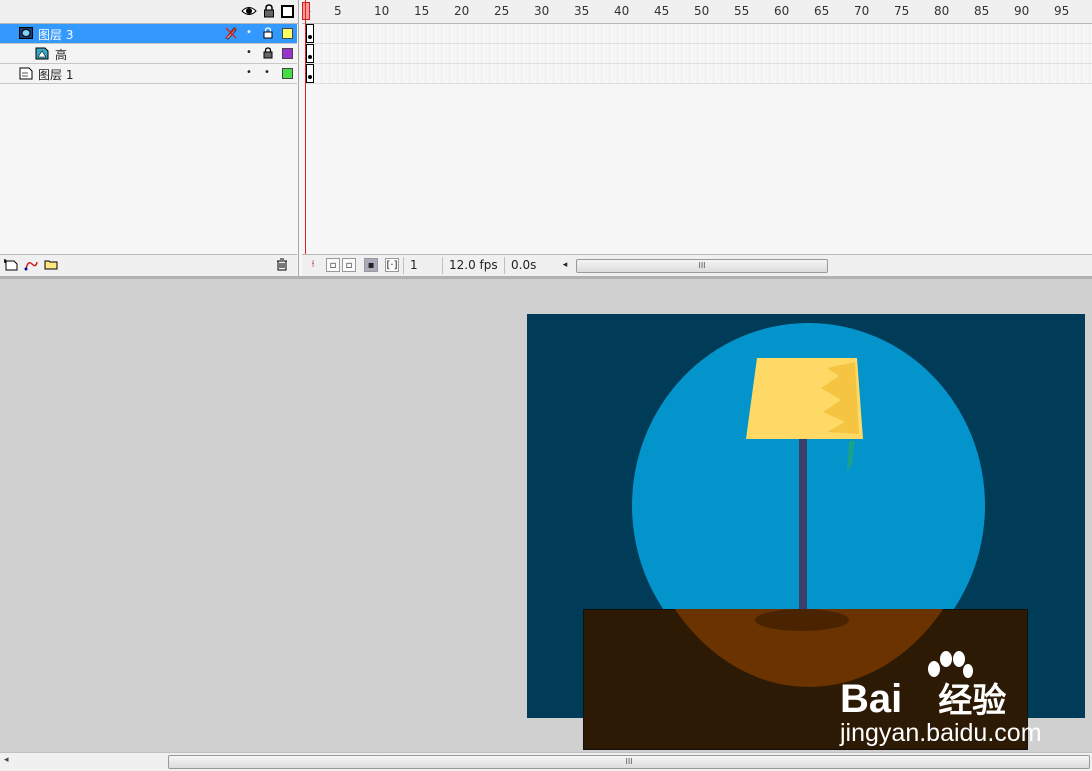 This screenshot has height=771, width=1092. Describe the element at coordinates (338, 11) in the screenshot. I see `ruler-tick: 5` at that location.